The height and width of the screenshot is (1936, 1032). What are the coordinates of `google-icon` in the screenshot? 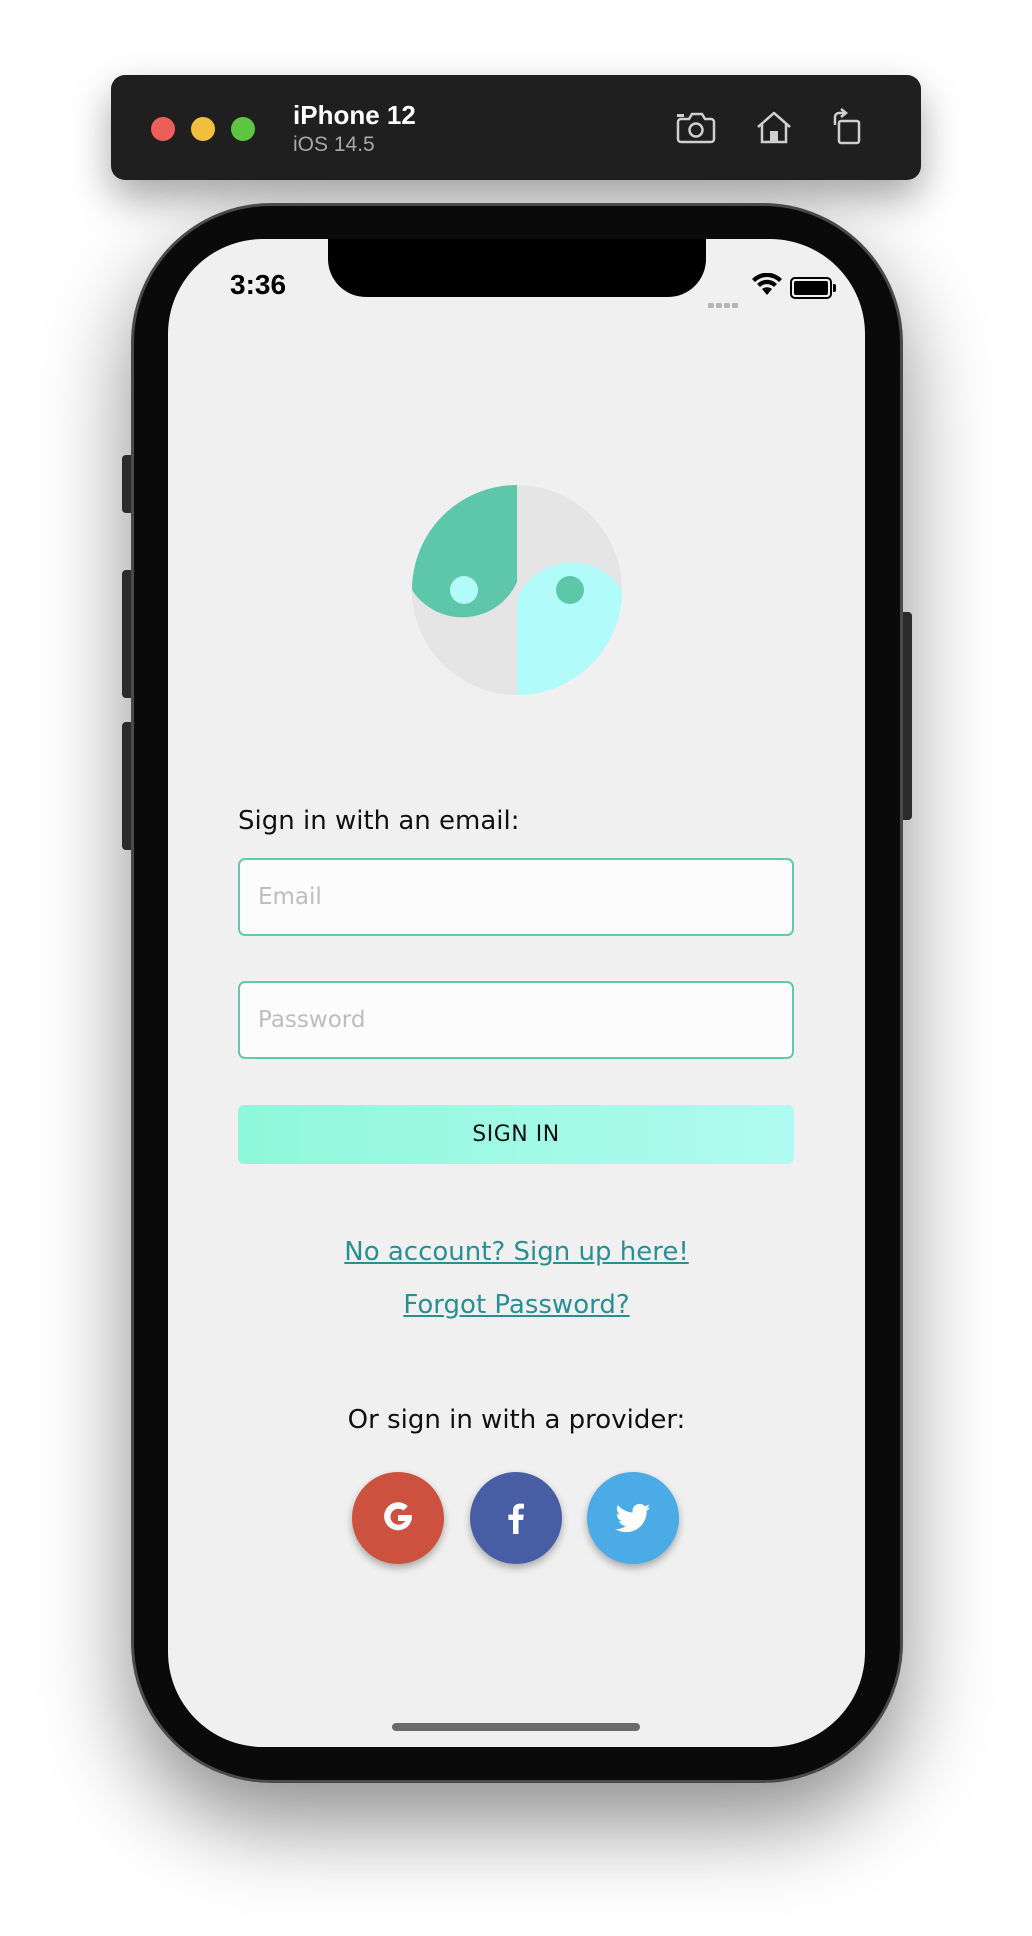 It's located at (398, 1516).